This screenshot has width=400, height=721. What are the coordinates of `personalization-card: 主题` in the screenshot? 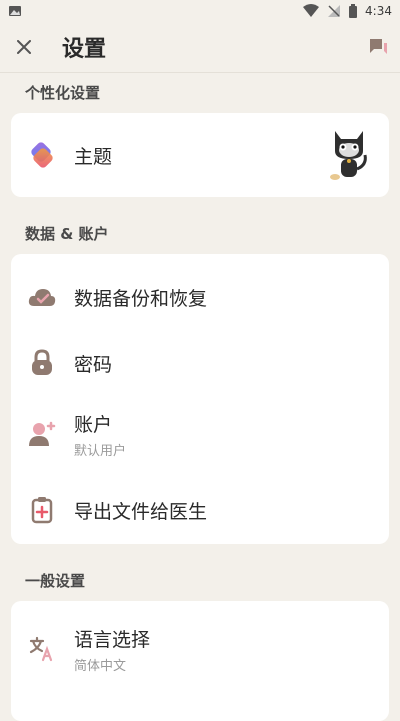 It's located at (200, 155).